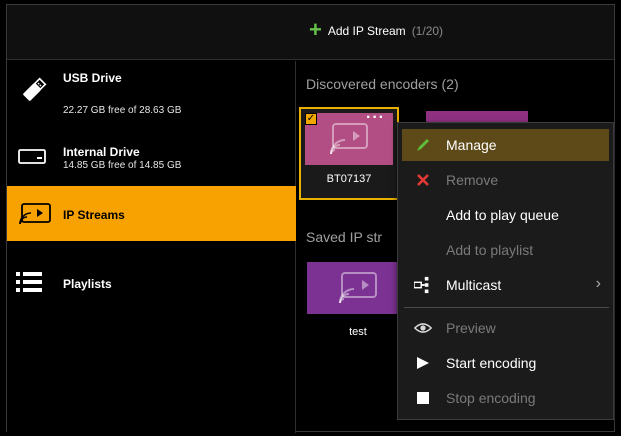 The width and height of the screenshot is (621, 436). Describe the element at coordinates (358, 332) in the screenshot. I see `stream-name: test` at that location.